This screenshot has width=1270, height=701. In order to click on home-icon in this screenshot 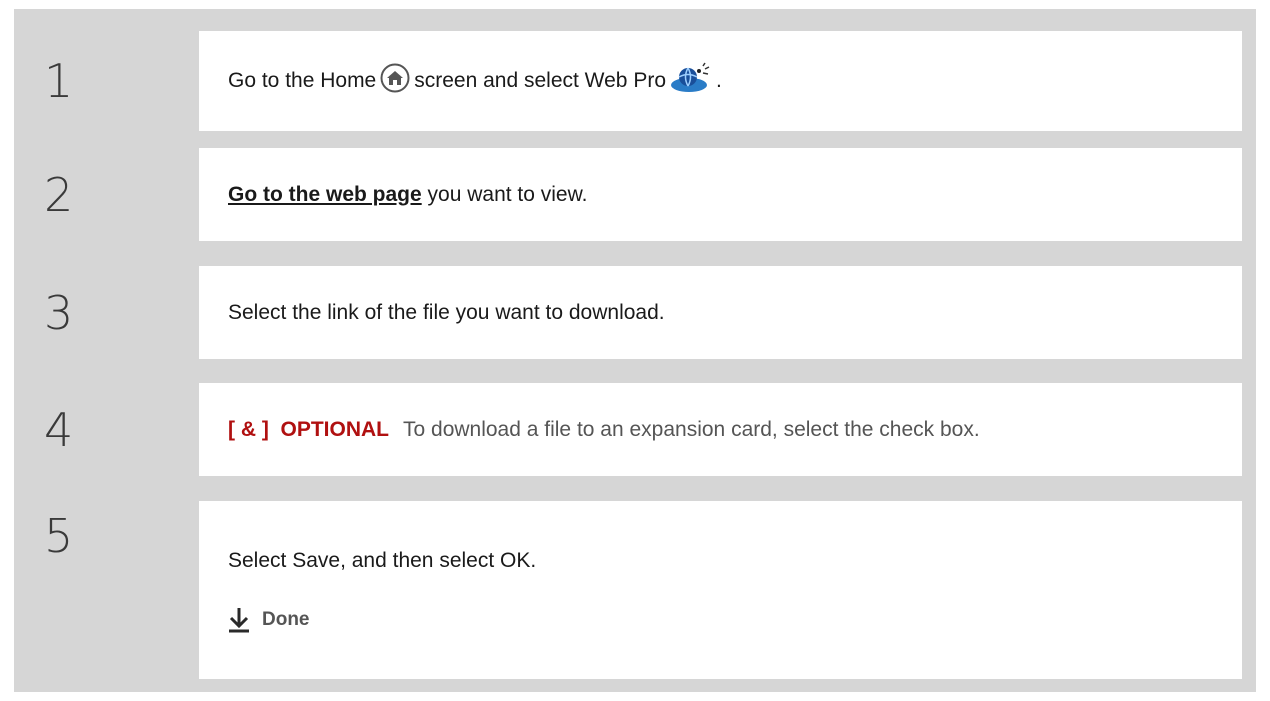, I will do `click(395, 81)`.